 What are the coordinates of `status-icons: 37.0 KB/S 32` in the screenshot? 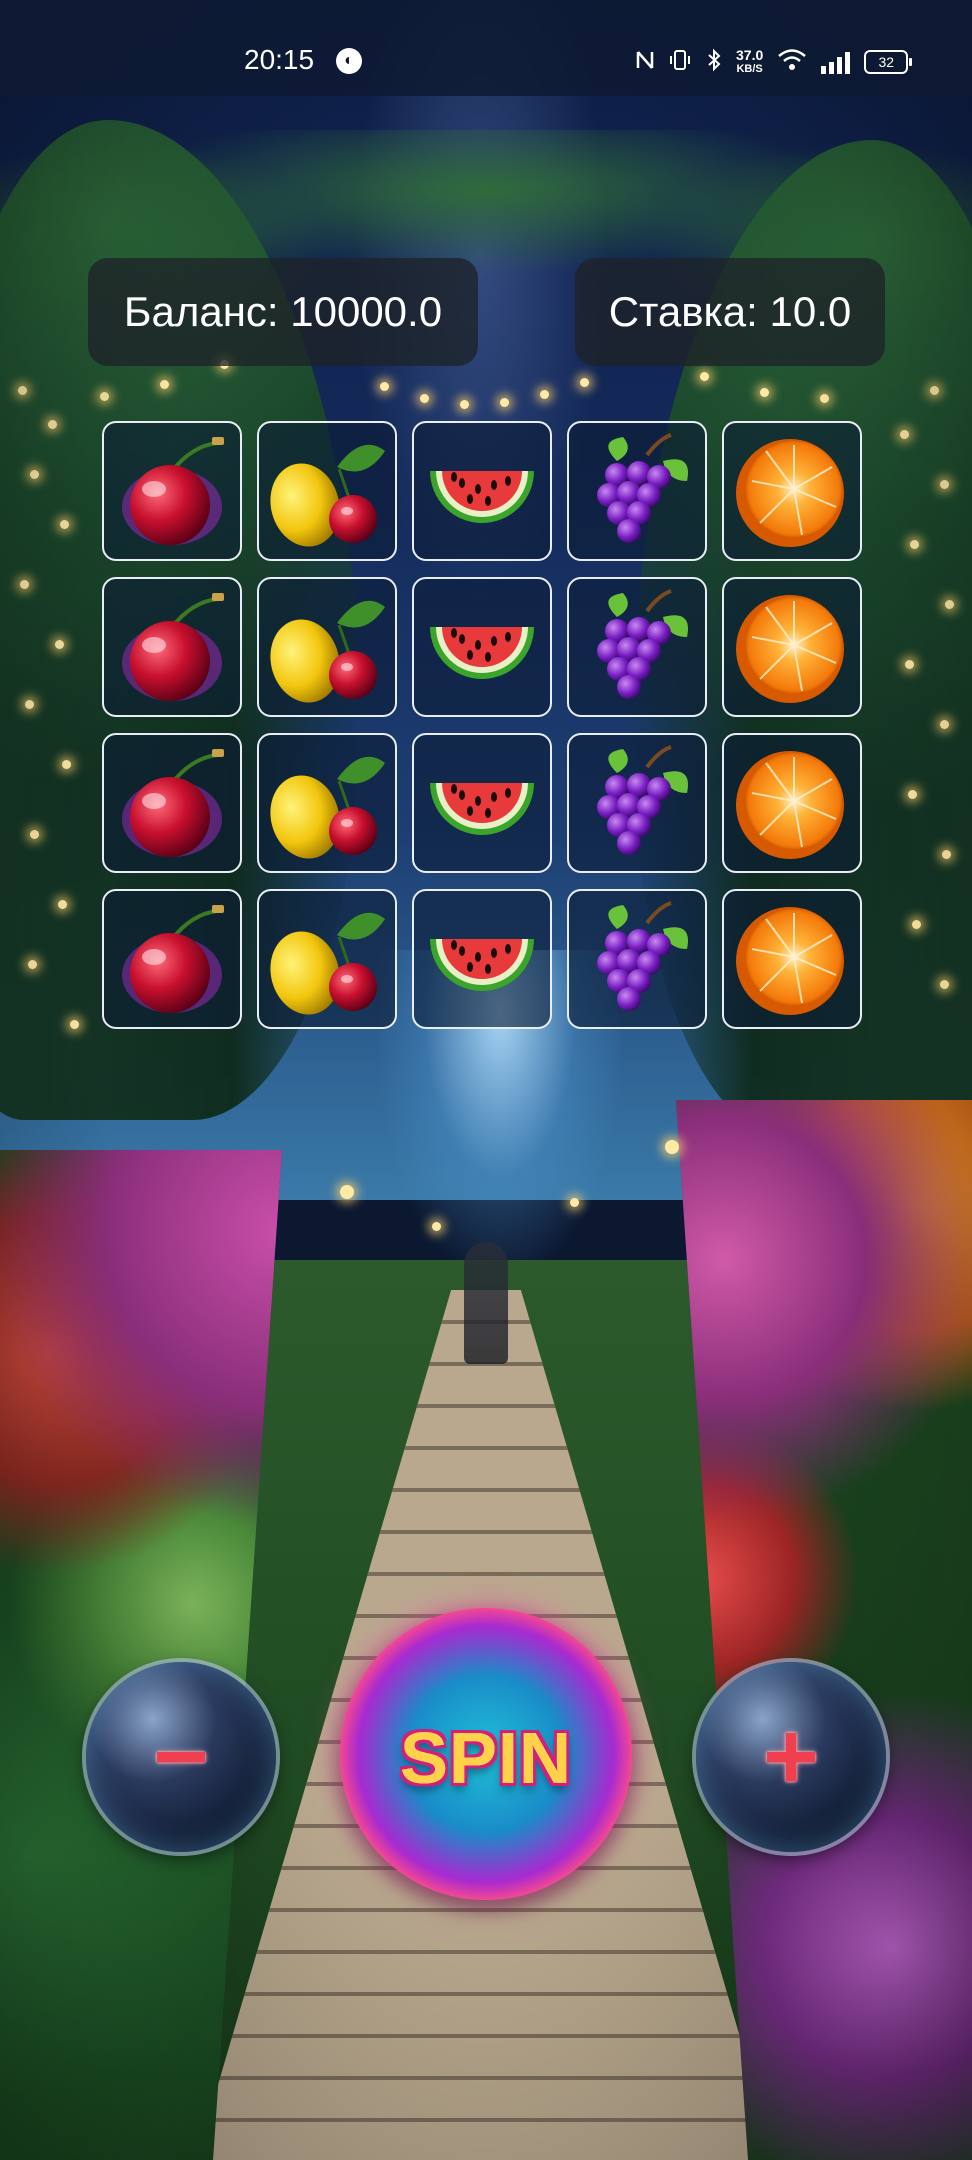 It's located at (774, 62).